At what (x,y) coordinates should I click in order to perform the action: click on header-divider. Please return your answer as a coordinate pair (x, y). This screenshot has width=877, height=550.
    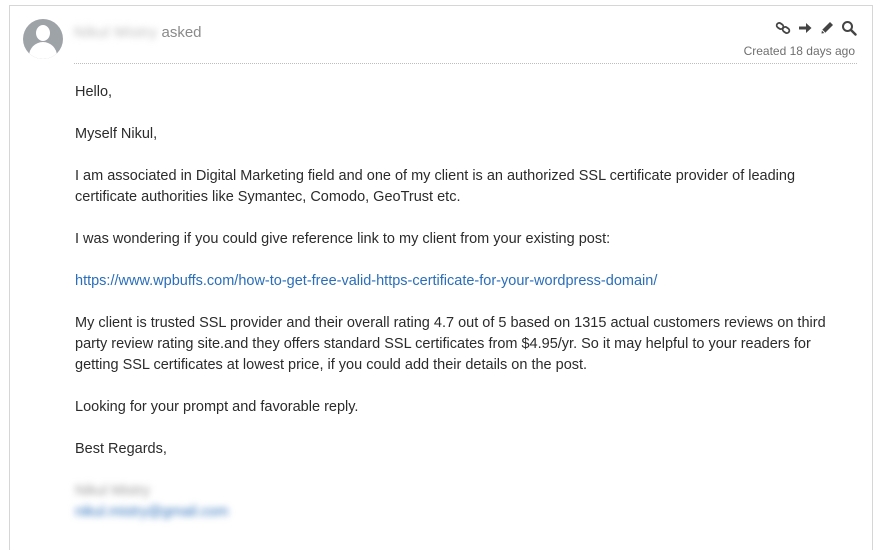
    Looking at the image, I should click on (465, 63).